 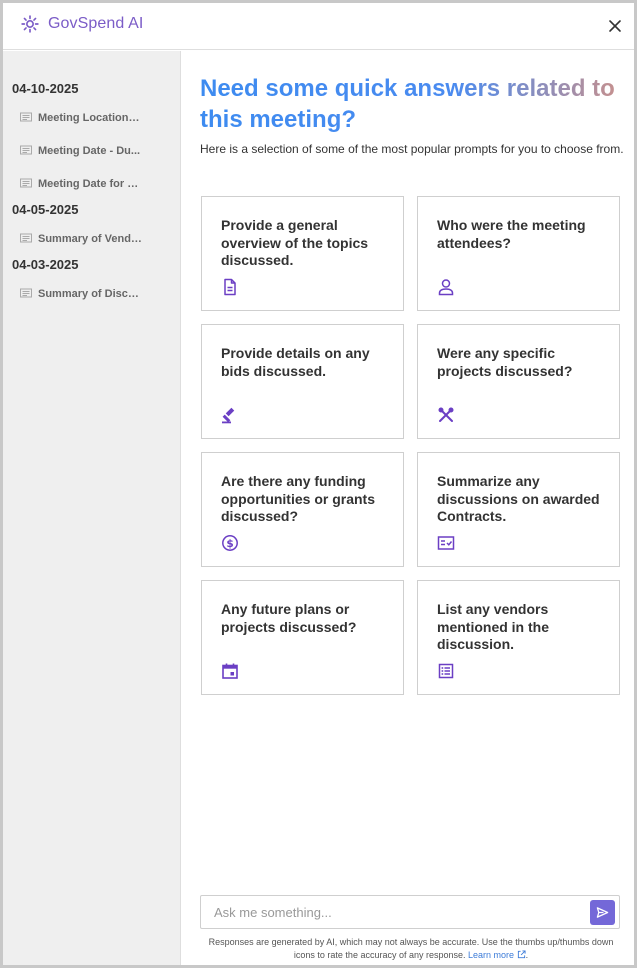 I want to click on learn-more-link: Learn more, so click(x=497, y=955).